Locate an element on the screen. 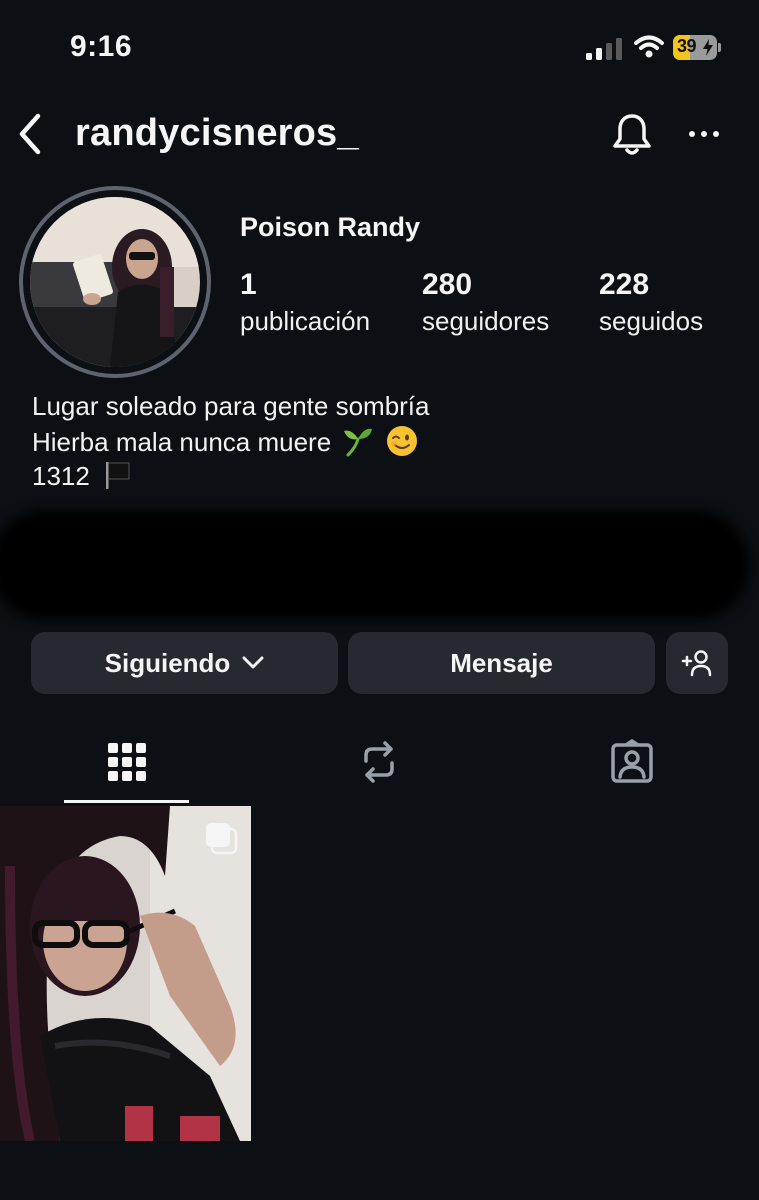 Image resolution: width=759 pixels, height=1200 pixels. followers-label: seguidores is located at coordinates (486, 321).